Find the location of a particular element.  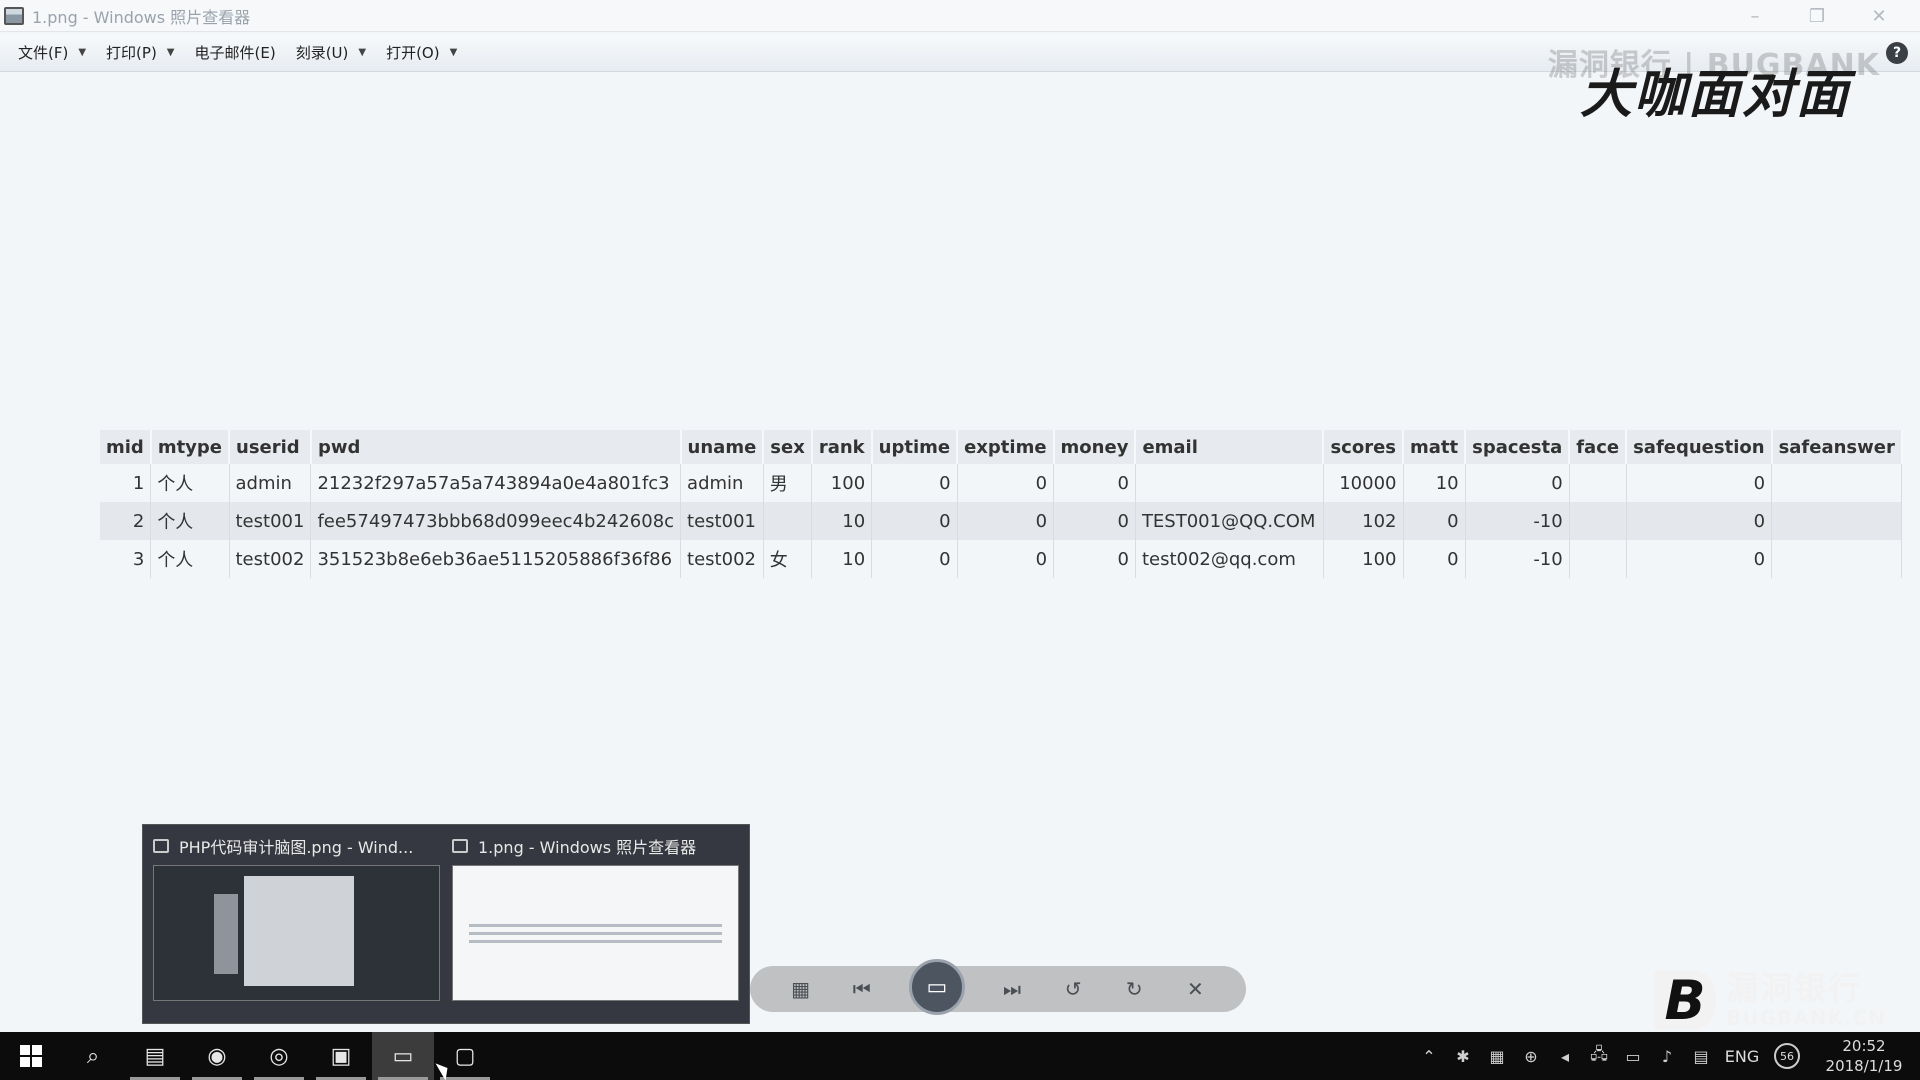

table-cell: fee57497473bbb68d099eec4b242608c is located at coordinates (496, 521).